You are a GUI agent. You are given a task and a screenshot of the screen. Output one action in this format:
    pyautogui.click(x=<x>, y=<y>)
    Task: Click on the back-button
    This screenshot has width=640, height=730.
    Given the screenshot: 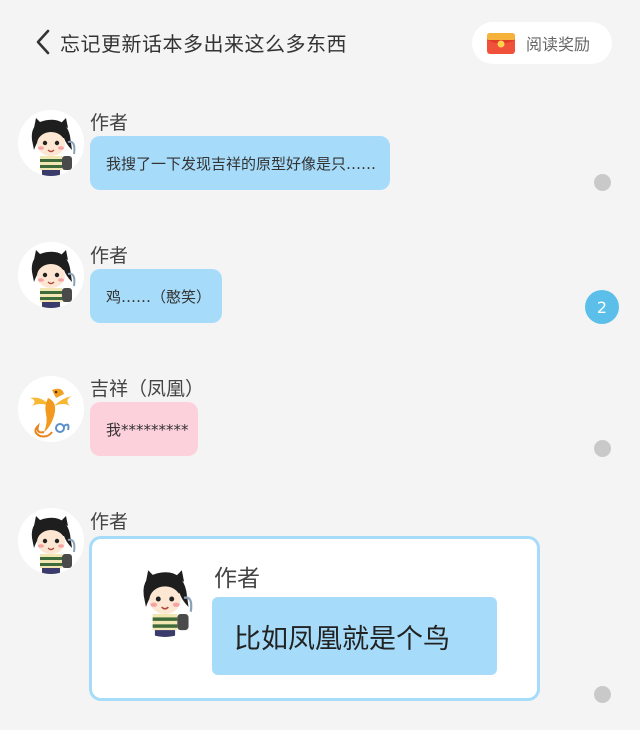 What is the action you would take?
    pyautogui.click(x=43, y=42)
    